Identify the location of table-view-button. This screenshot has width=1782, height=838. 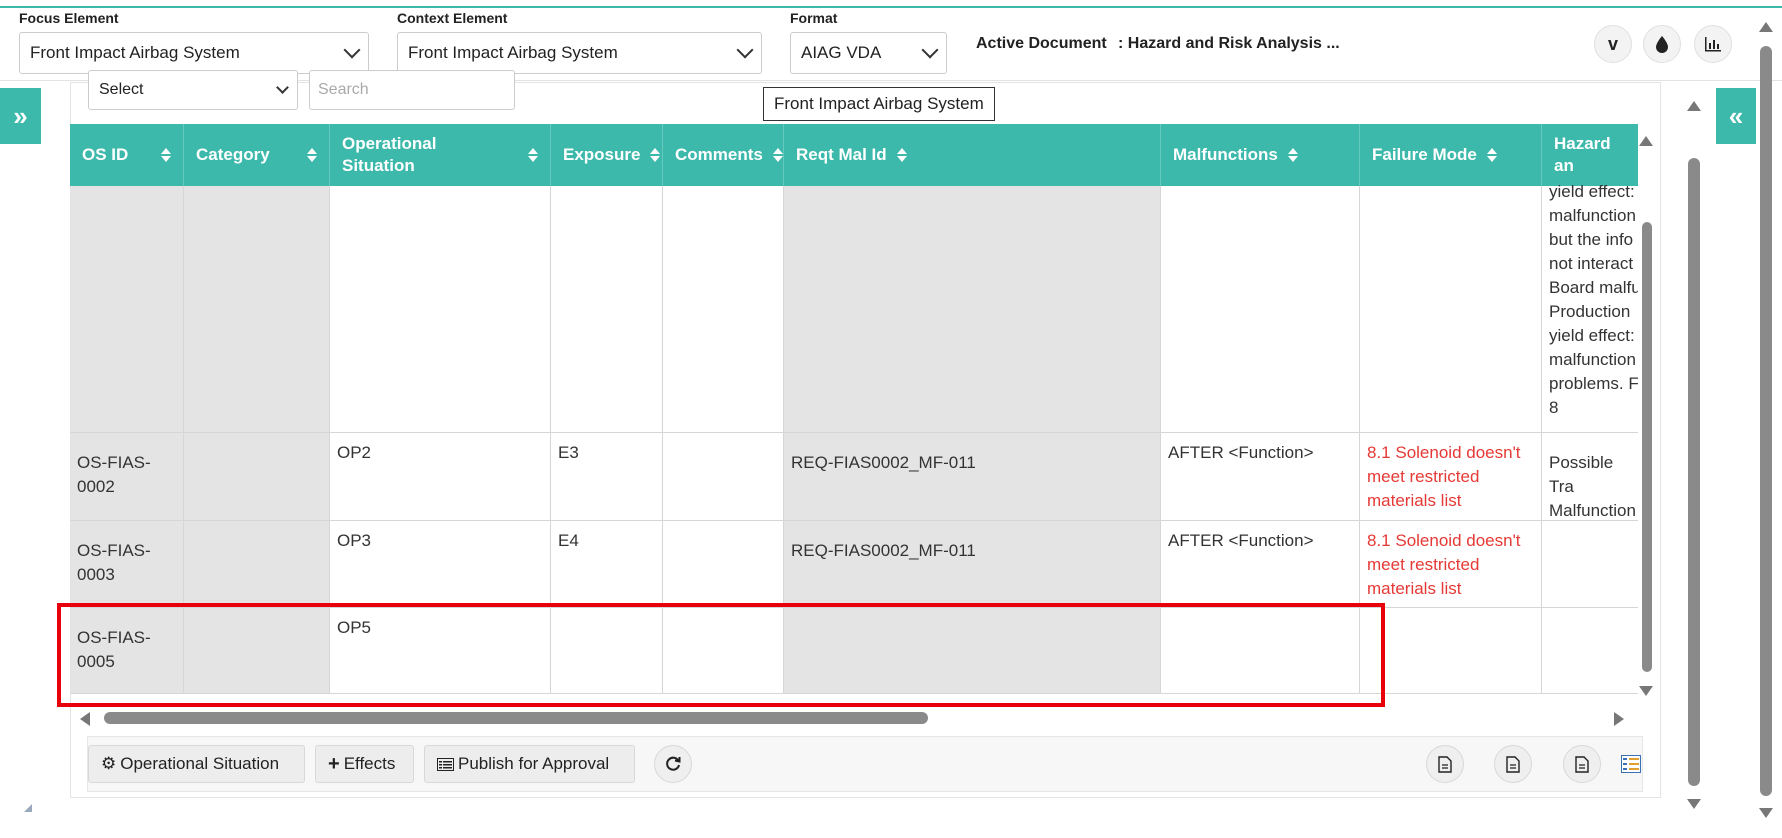
(1631, 766).